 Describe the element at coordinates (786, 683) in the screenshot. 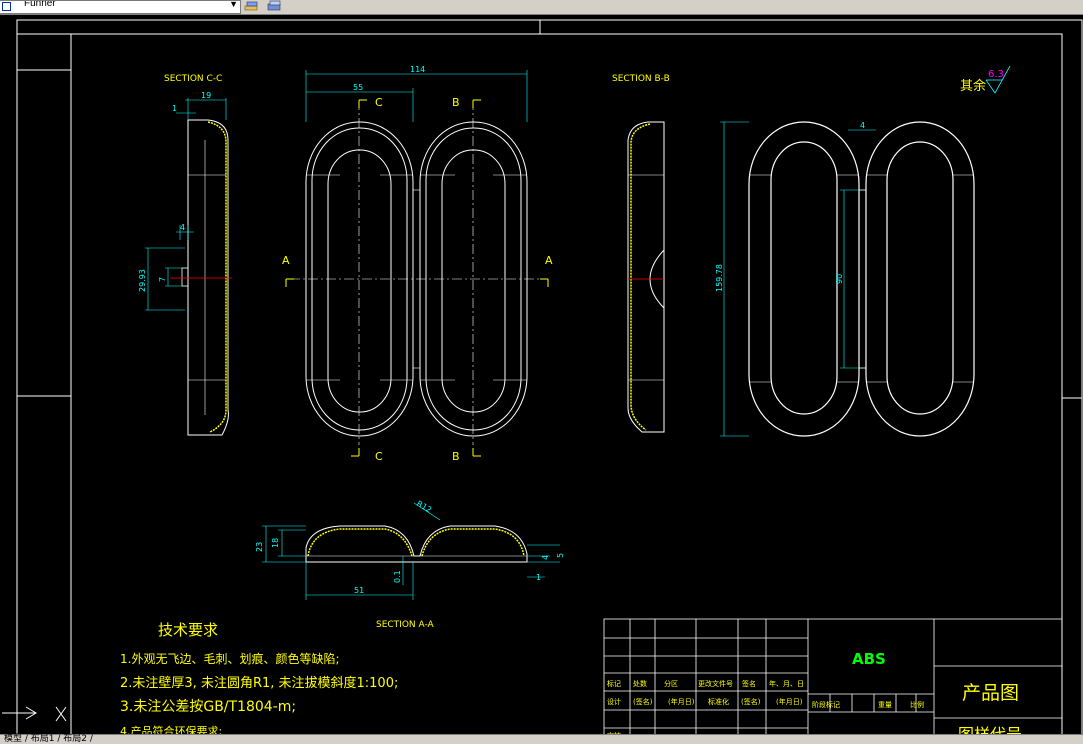

I see `tb-header-date: 年、月、日` at that location.